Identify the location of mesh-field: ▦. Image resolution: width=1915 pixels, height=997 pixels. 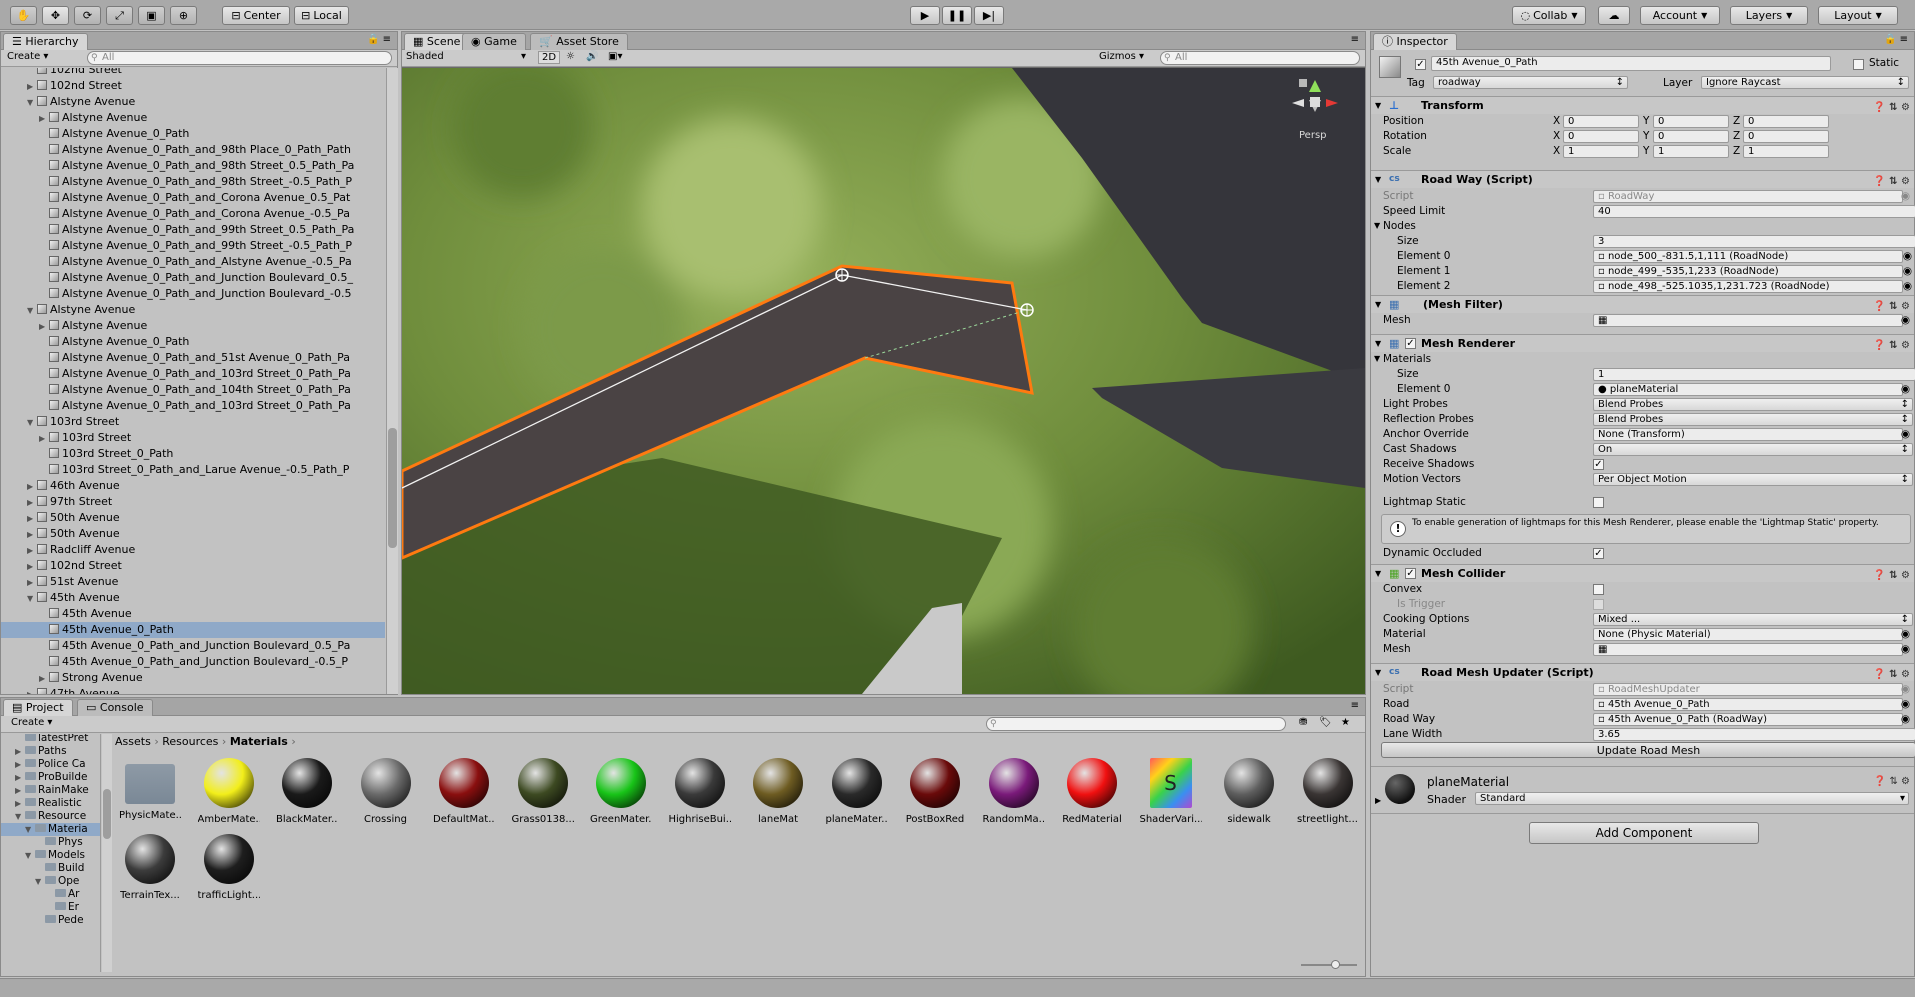
(1748, 320).